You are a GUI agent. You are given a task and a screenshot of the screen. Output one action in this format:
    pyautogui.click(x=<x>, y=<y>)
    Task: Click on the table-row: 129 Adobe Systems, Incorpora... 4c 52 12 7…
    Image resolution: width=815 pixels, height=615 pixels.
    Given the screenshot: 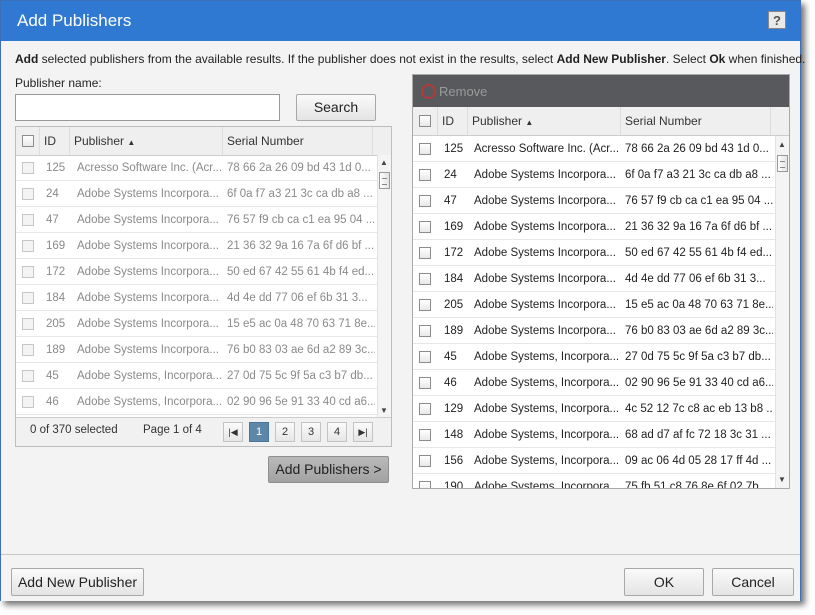 What is the action you would take?
    pyautogui.click(x=601, y=409)
    